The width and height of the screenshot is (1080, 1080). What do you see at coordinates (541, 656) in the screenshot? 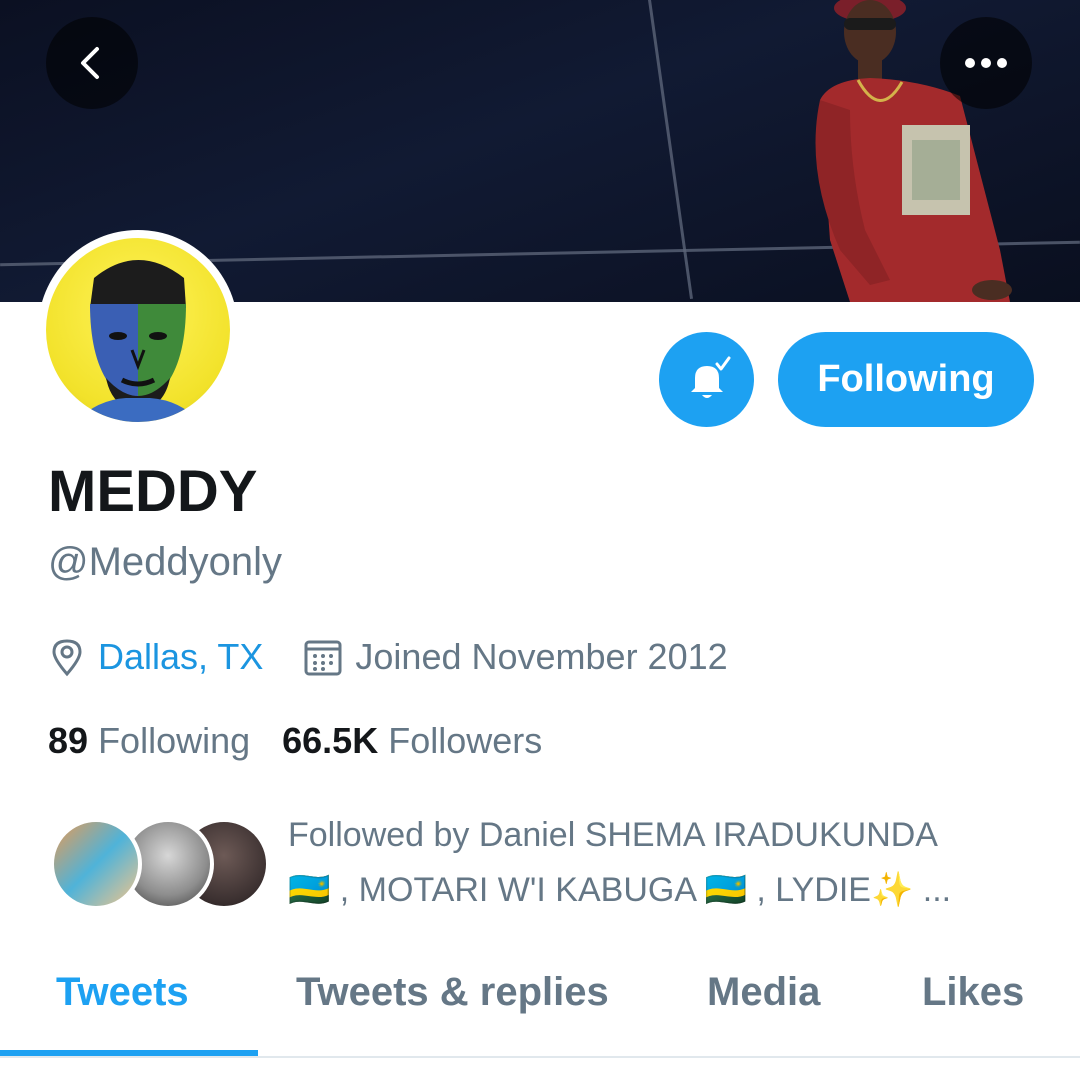
I see `joined-text: Joined November 2012` at bounding box center [541, 656].